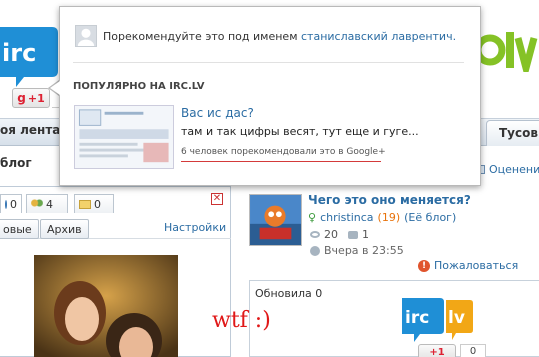  What do you see at coordinates (283, 152) in the screenshot?
I see `popular-item-recommend-count: 6 человек порекомендовали это в Google+` at bounding box center [283, 152].